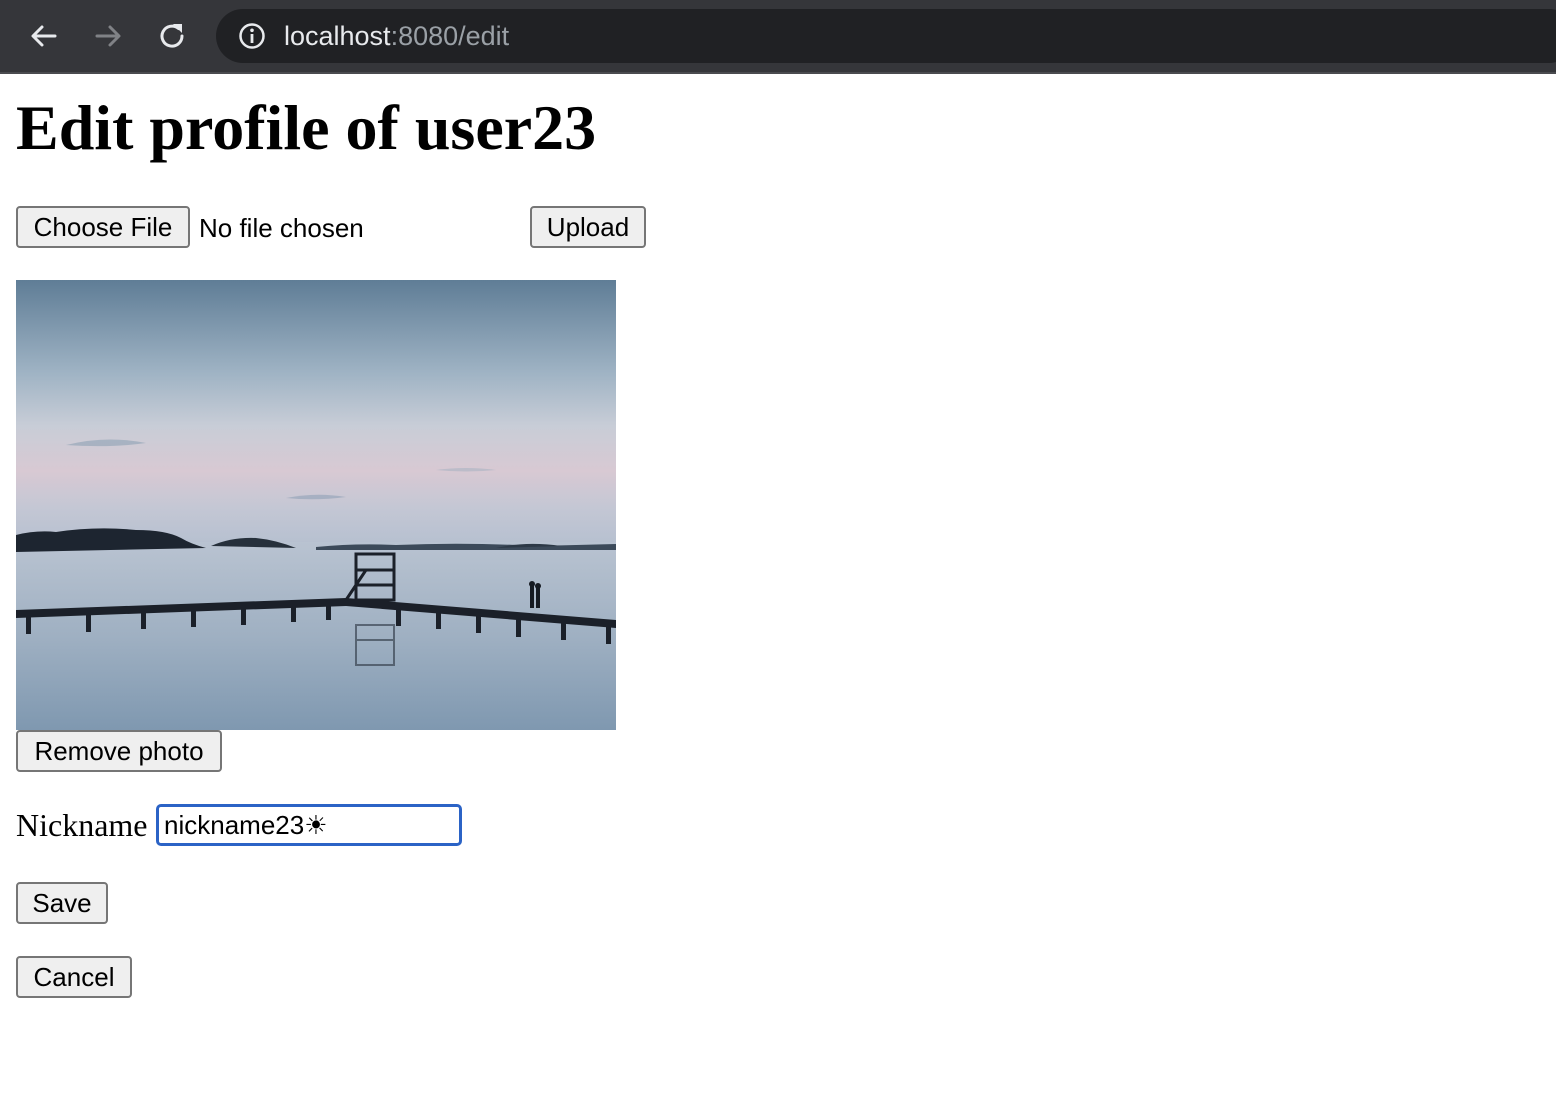  I want to click on arrow-left-icon, so click(44, 36).